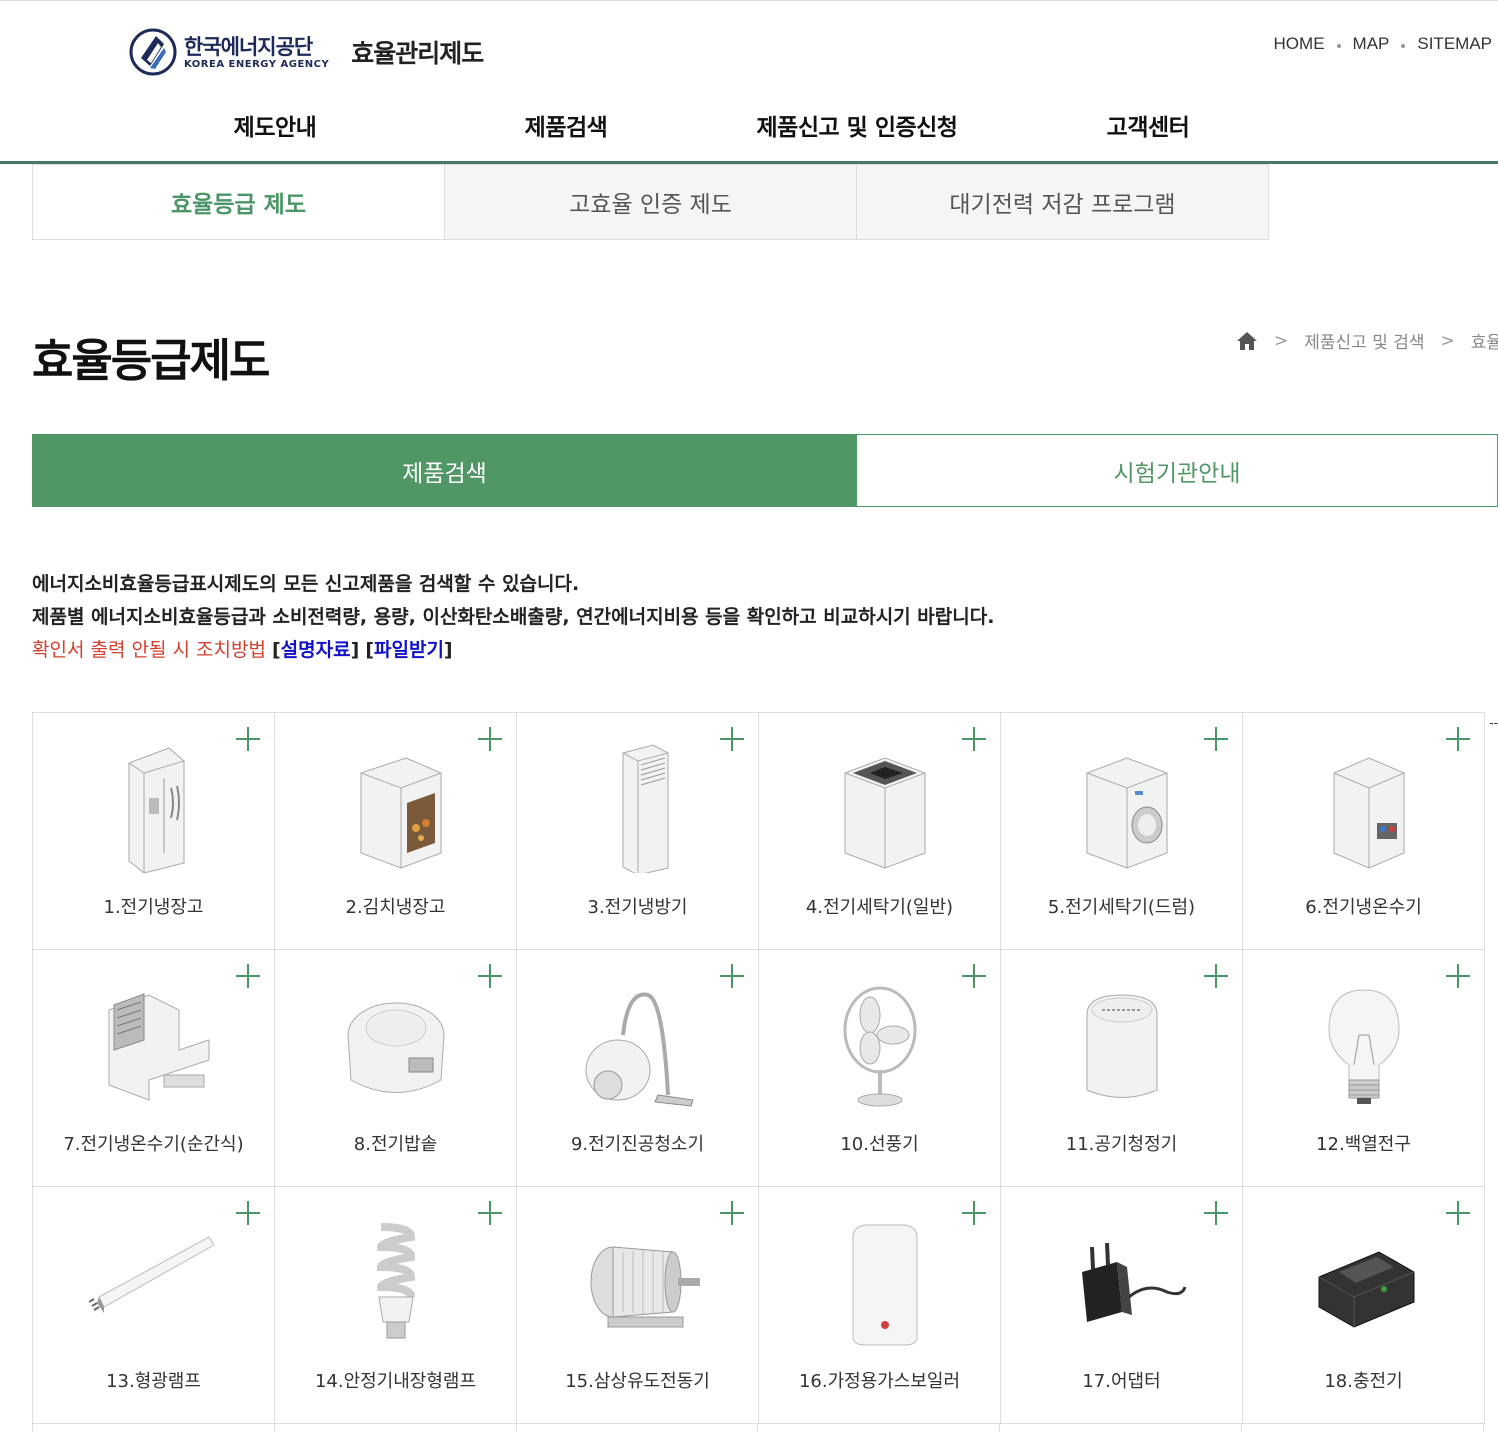 The width and height of the screenshot is (1498, 1432). I want to click on kimchi-fridge-icon, so click(400, 813).